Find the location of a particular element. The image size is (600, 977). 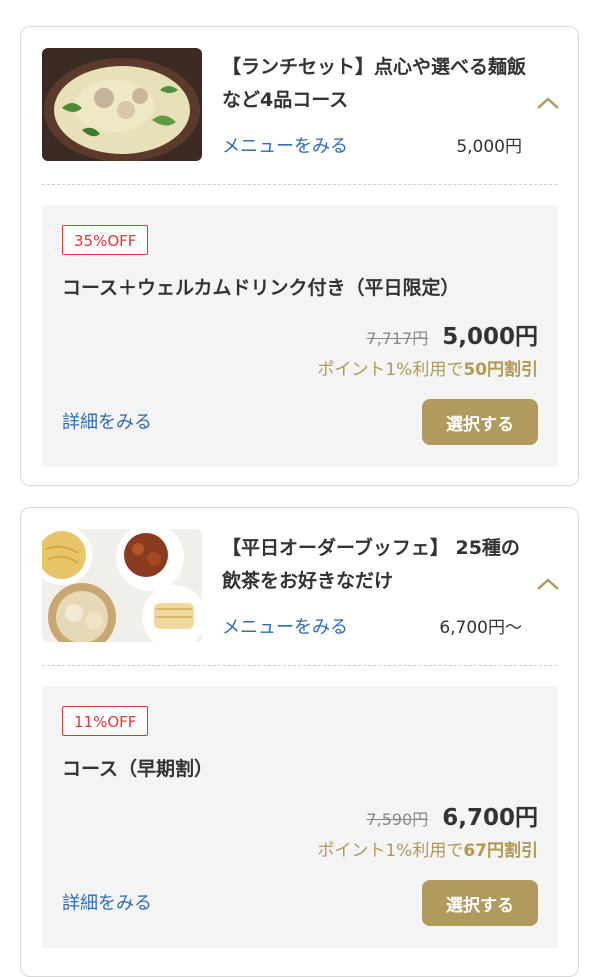

points-note: ポイント1%利用で67円割引 is located at coordinates (427, 851).